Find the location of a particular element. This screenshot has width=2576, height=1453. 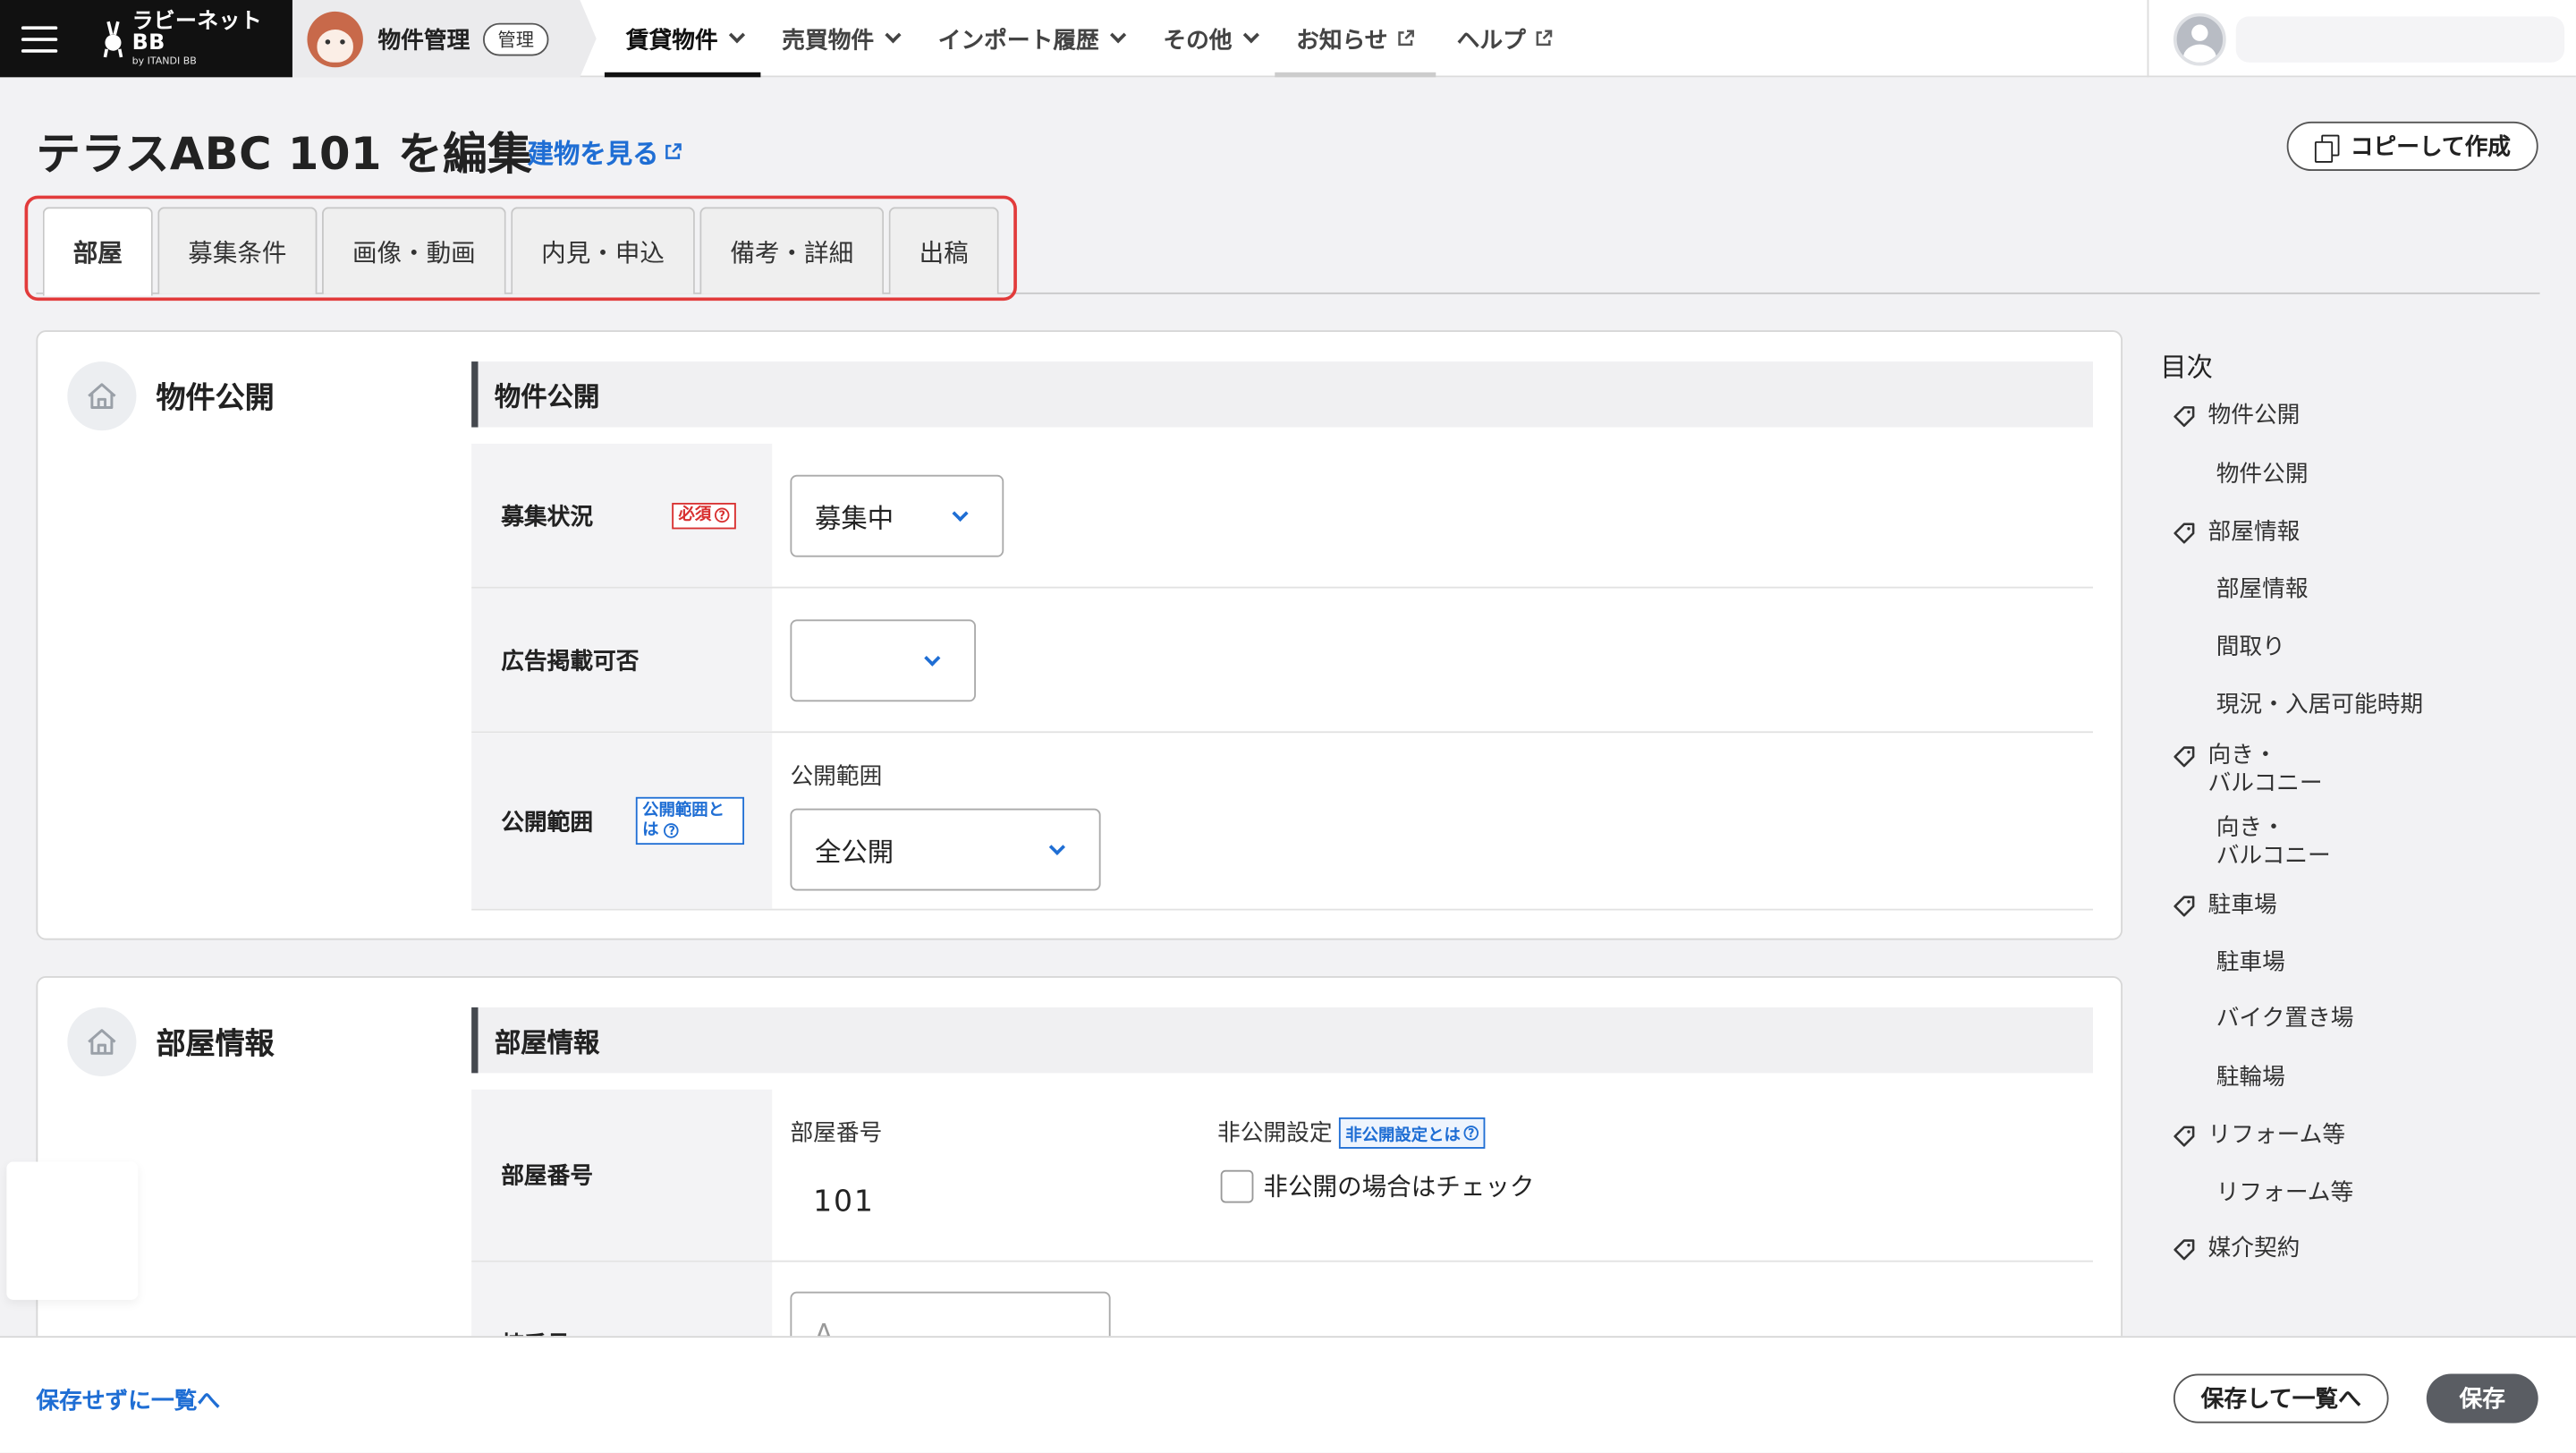

toc-item: 現況・入居可能時期 is located at coordinates (2319, 705).